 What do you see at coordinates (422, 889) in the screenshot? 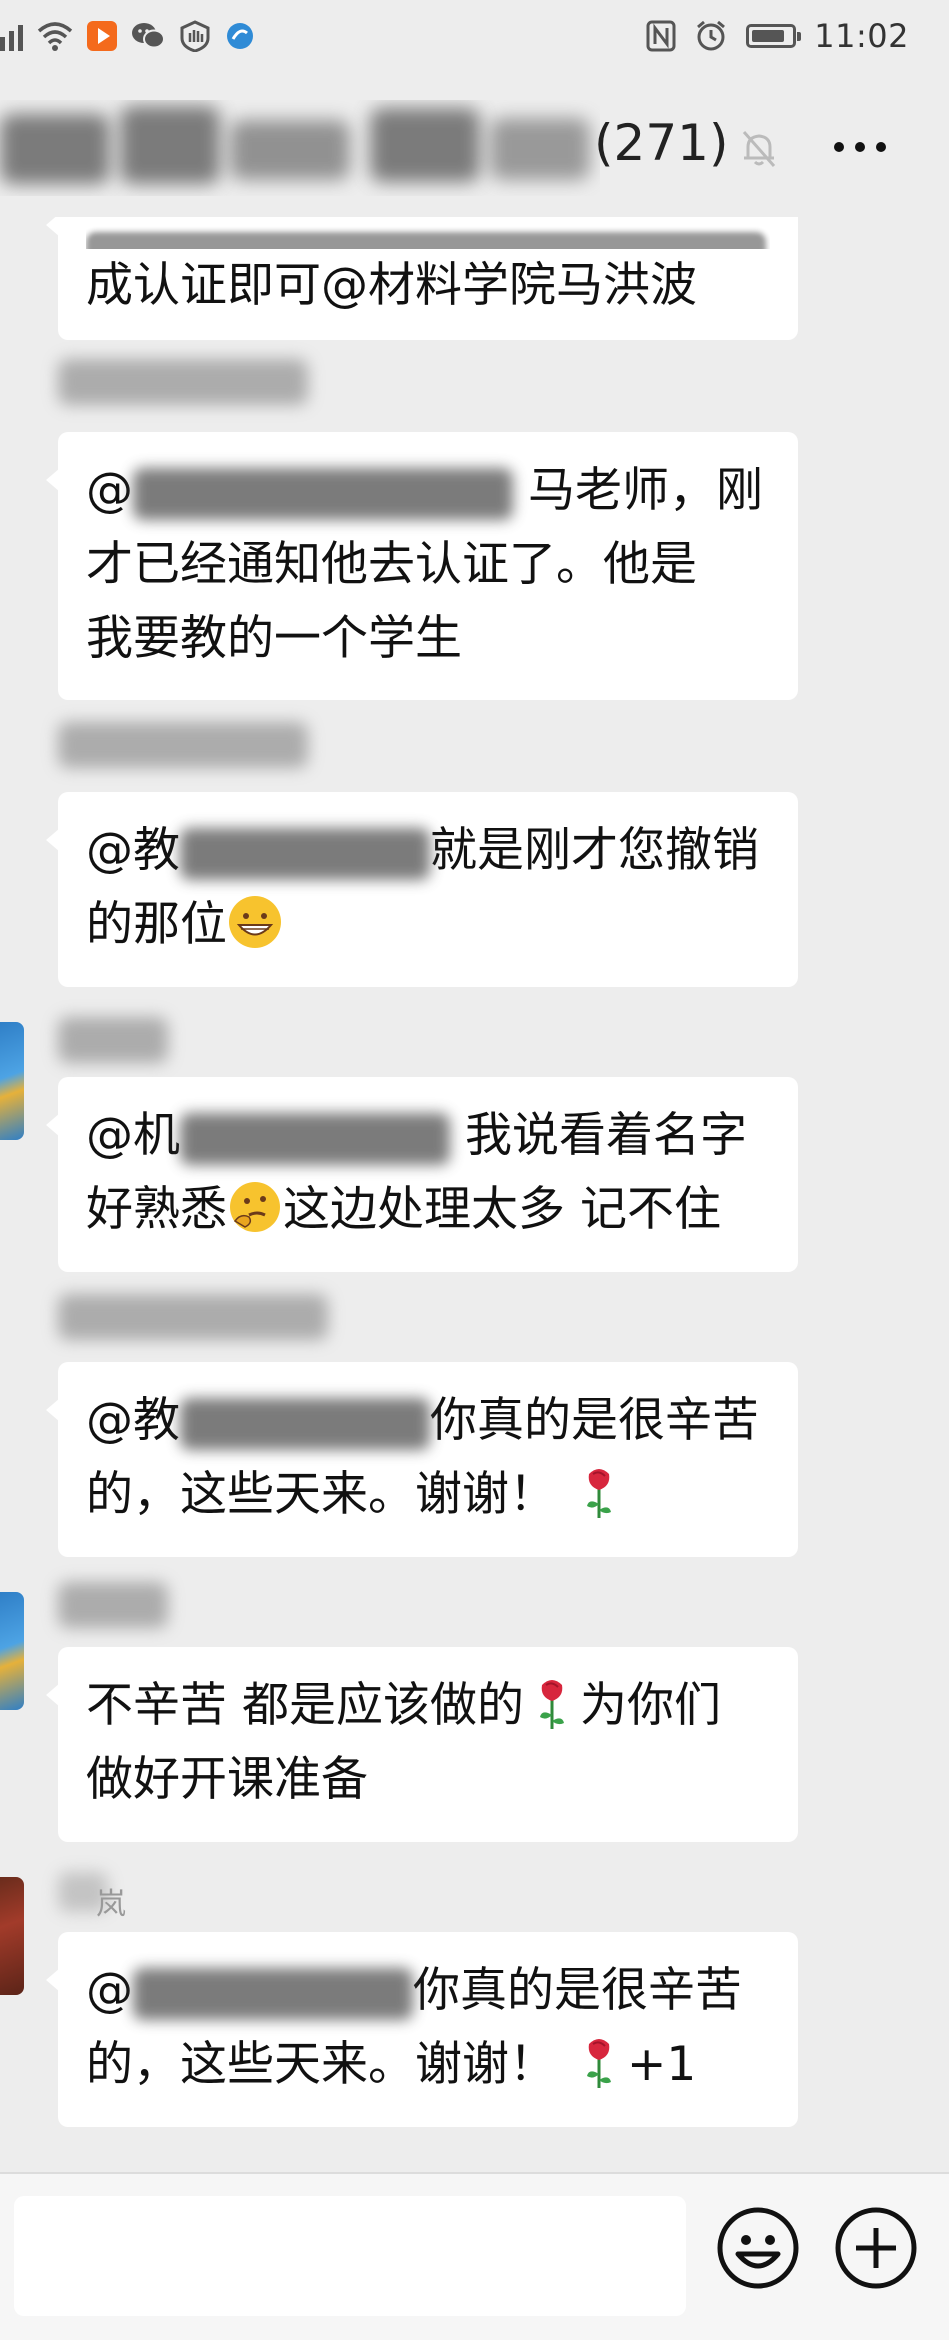
I see `message-bubble: @教 就是刚才您撤销 的那位` at bounding box center [422, 889].